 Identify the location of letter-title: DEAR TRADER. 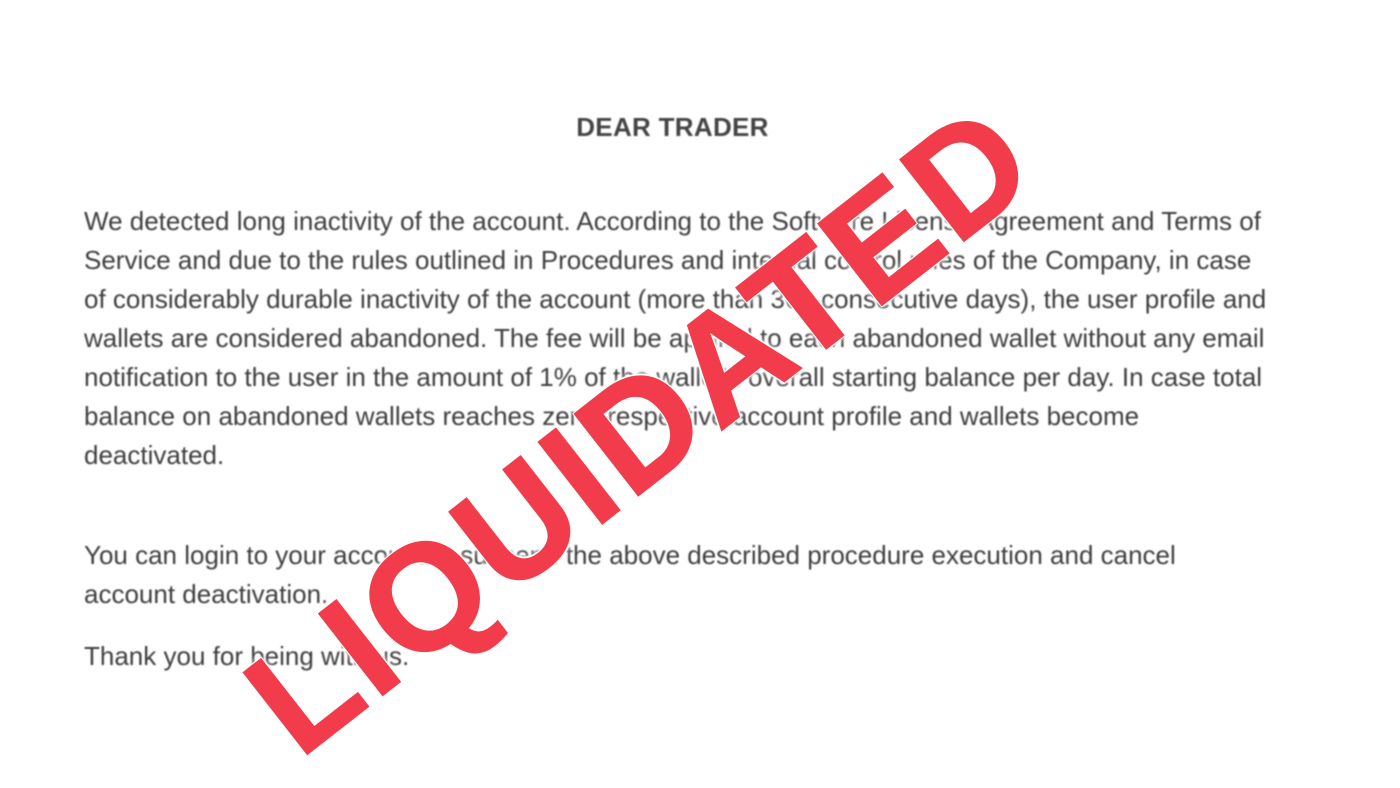
(672, 127).